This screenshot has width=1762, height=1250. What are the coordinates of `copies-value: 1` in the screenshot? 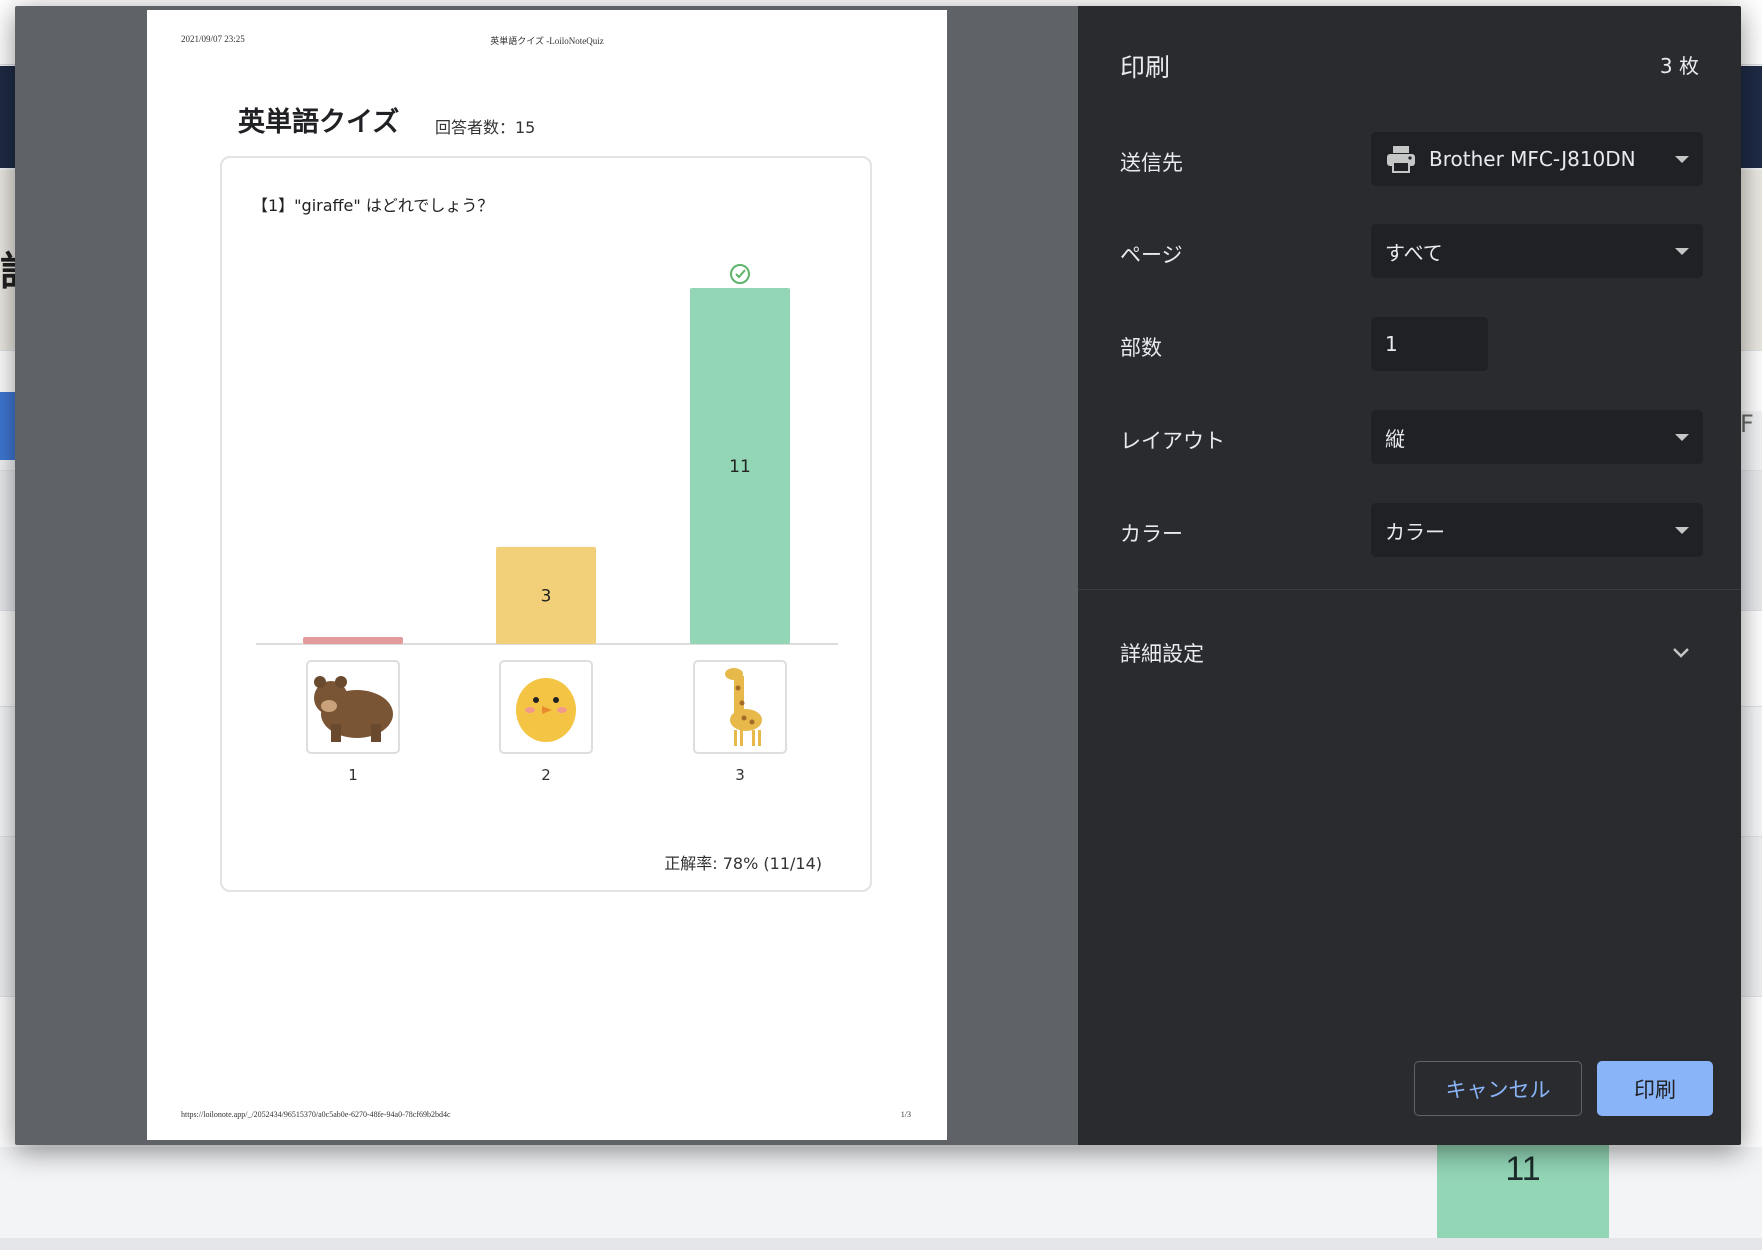 It's located at (1391, 344).